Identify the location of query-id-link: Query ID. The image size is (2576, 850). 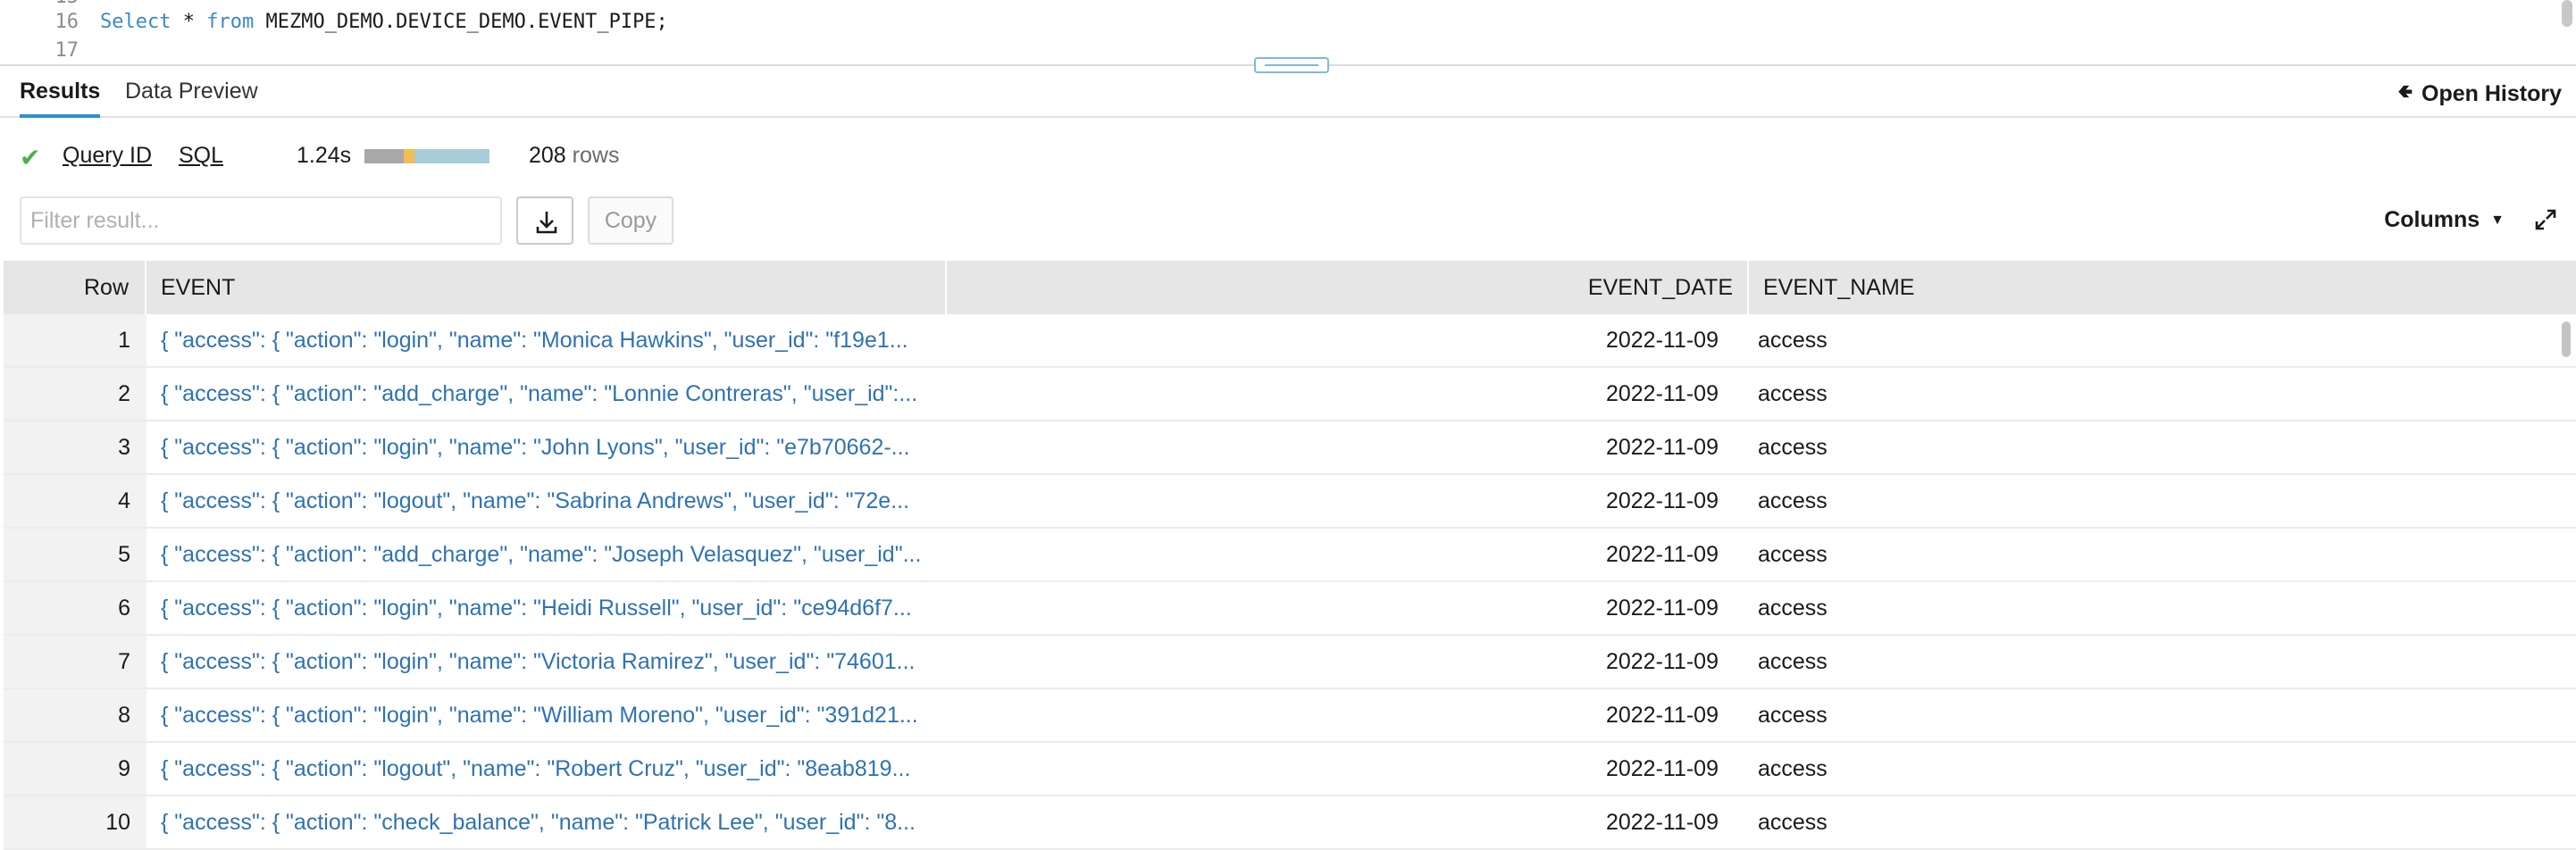
(108, 156).